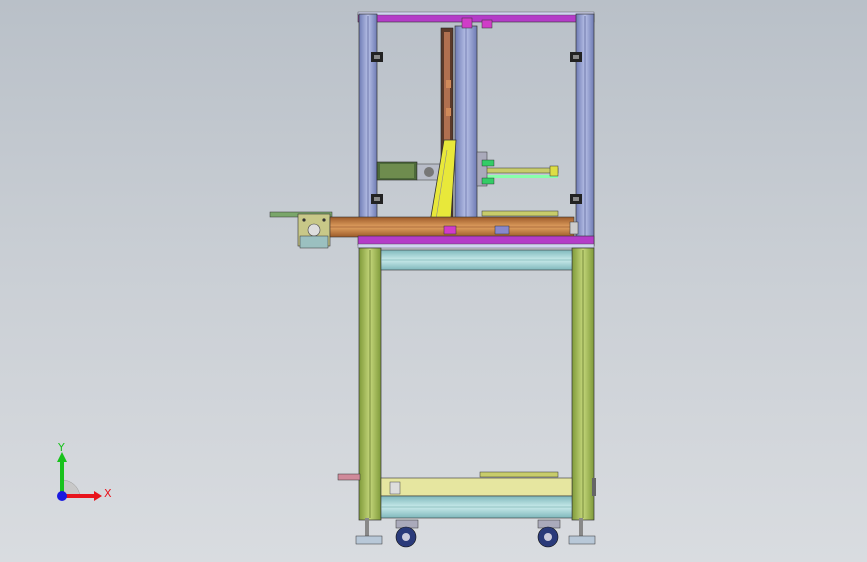 This screenshot has height=562, width=867. Describe the element at coordinates (410, 171) in the screenshot. I see `motor` at that location.